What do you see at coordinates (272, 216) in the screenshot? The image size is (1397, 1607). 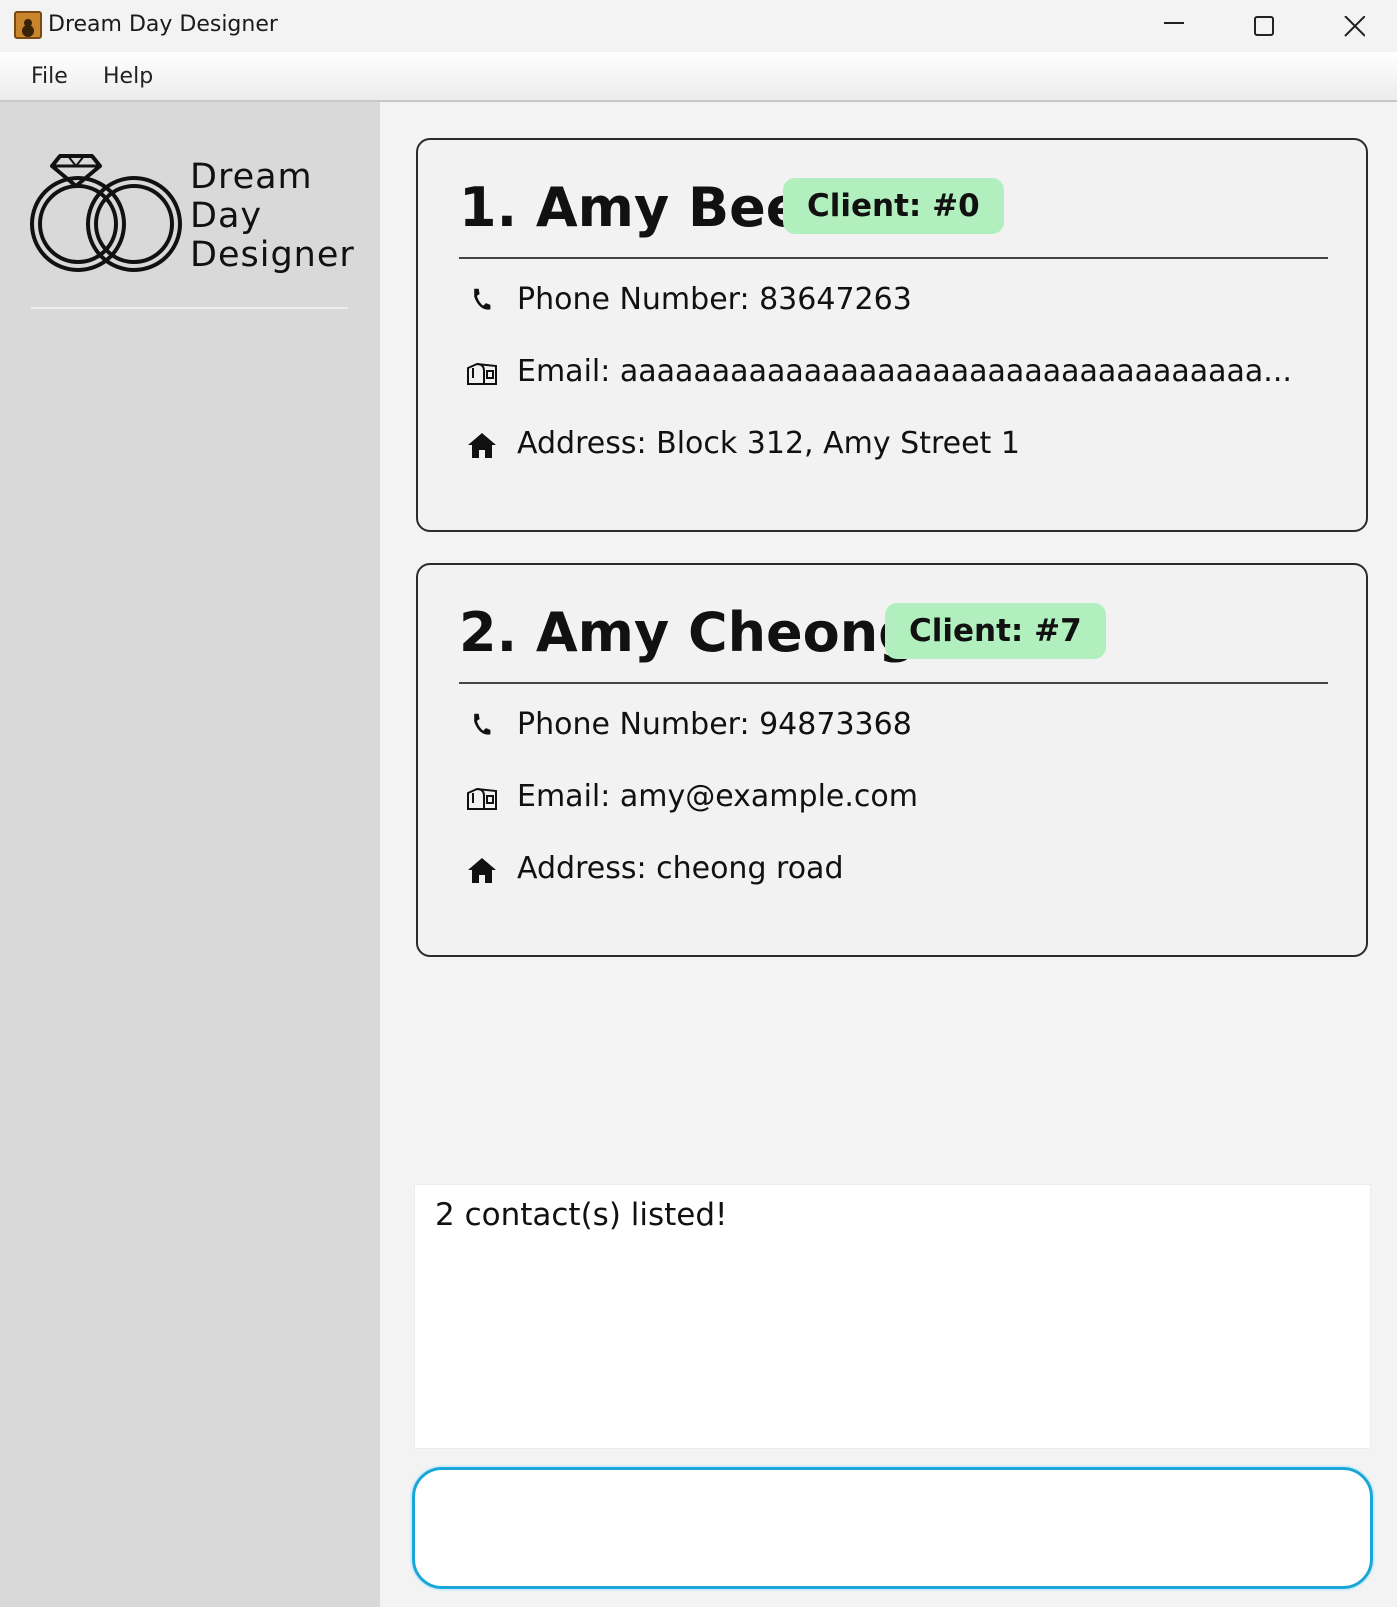 I see `logo-wordmark: Dream Day Designer` at bounding box center [272, 216].